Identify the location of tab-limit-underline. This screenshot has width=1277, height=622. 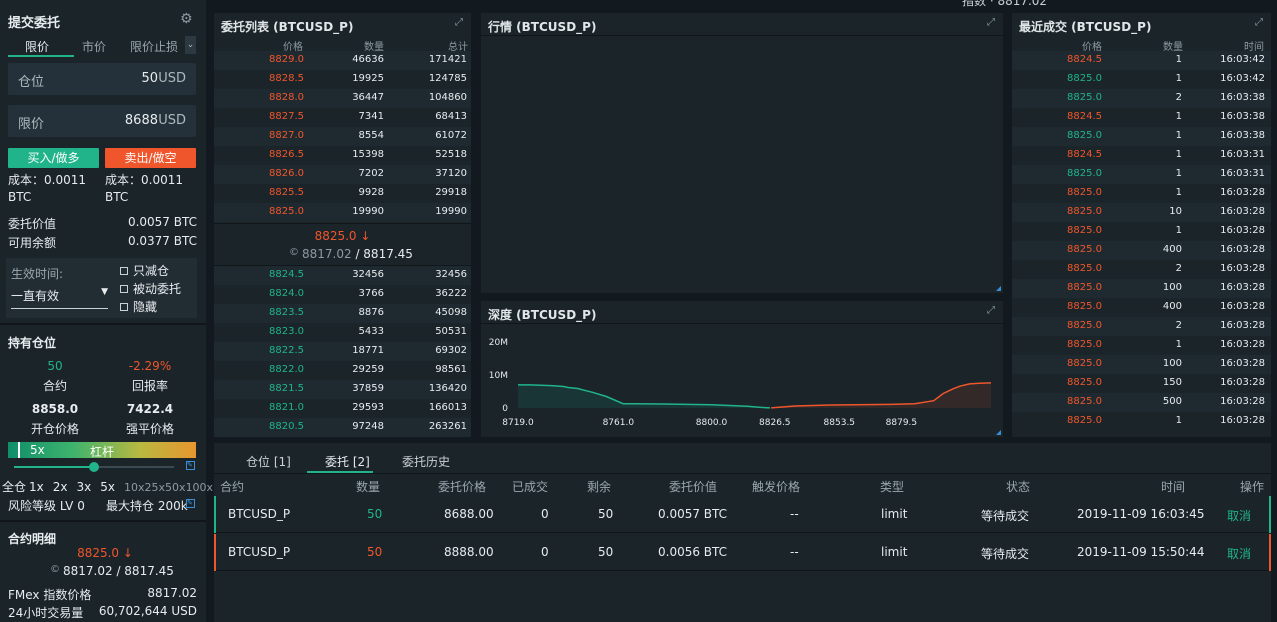
(41, 56).